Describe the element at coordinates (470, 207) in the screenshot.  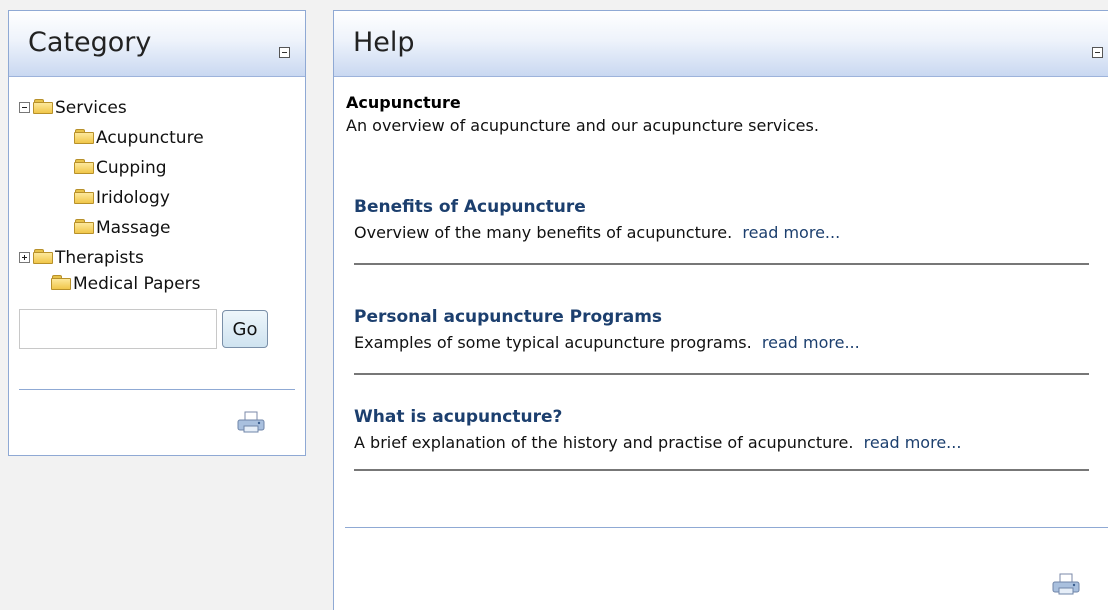
I see `article-title-link: Benefits of Acupuncture` at that location.